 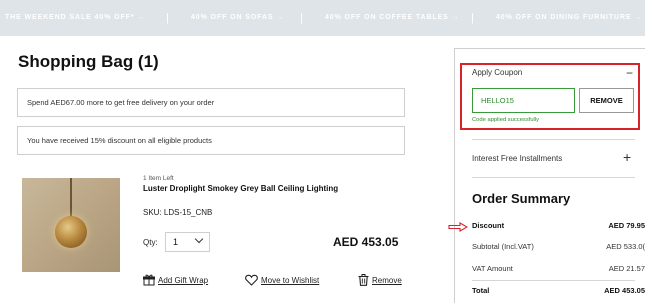 What do you see at coordinates (178, 212) in the screenshot?
I see `product-sku: SKU: LDS-15_CNB` at bounding box center [178, 212].